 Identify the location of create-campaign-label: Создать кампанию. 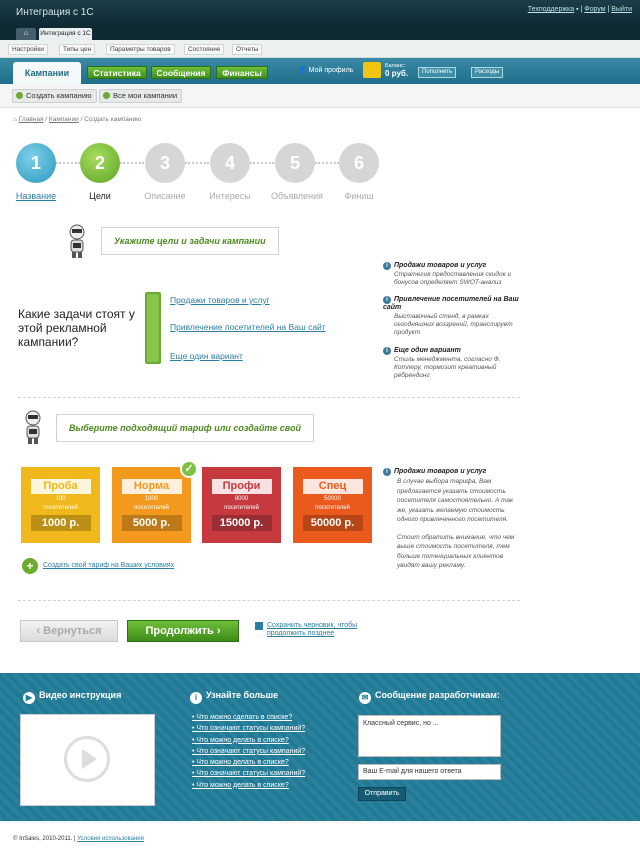
(59, 95).